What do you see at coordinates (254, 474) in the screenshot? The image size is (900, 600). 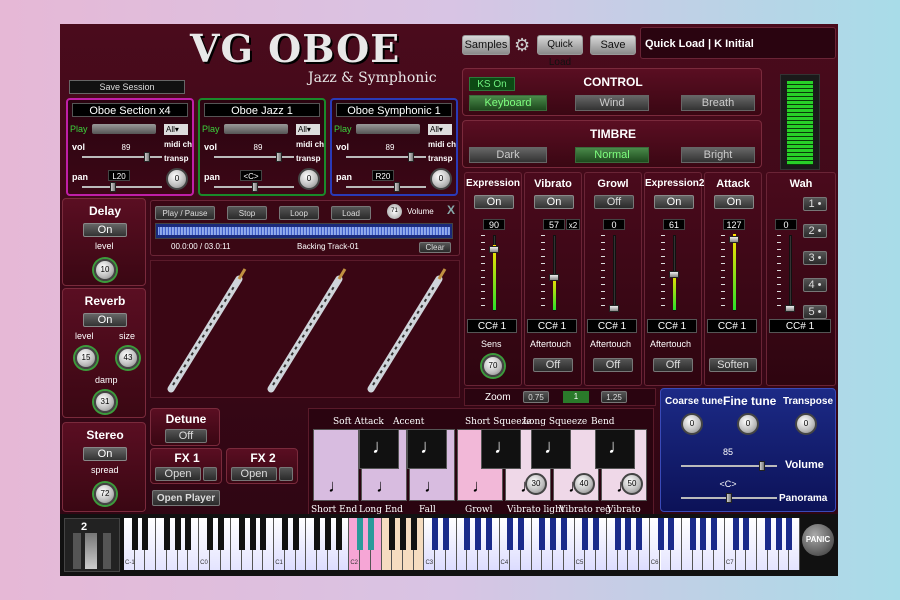 I see `fx2-open-button: Open` at bounding box center [254, 474].